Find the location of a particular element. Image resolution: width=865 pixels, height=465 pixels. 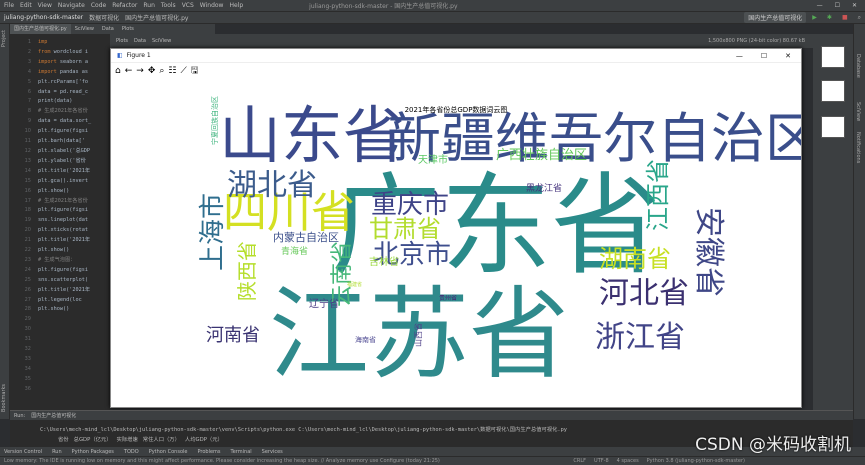

bottom-tab-problems: Problems is located at coordinates (208, 452).